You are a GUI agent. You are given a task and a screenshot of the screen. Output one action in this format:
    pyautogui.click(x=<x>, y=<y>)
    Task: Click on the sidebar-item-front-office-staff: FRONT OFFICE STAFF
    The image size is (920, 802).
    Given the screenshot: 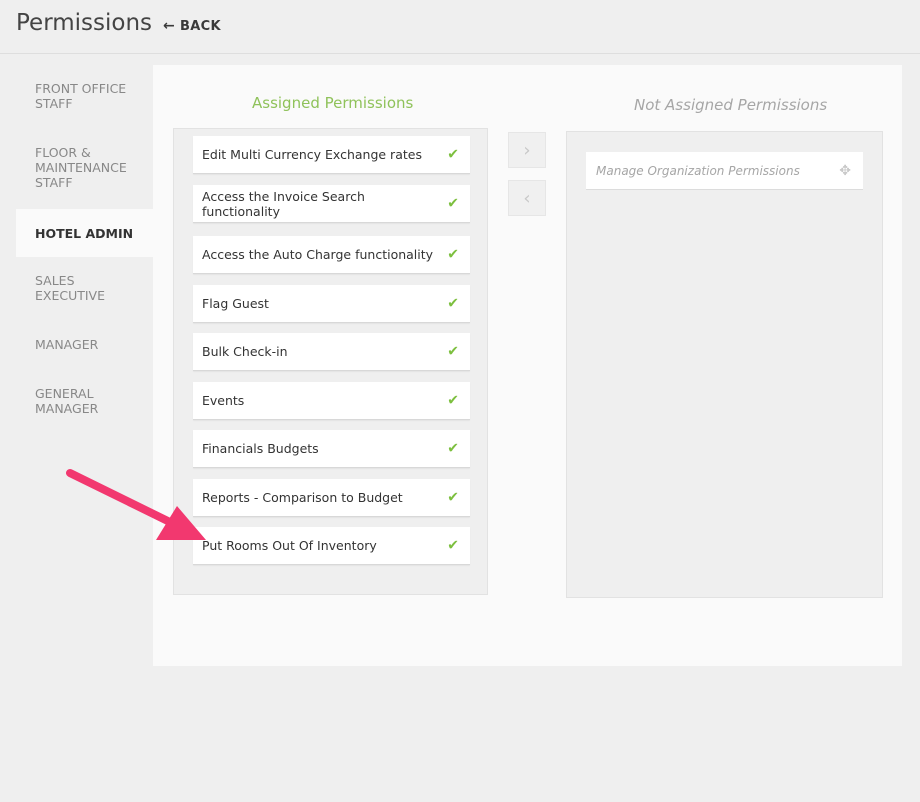 What is the action you would take?
    pyautogui.click(x=84, y=96)
    